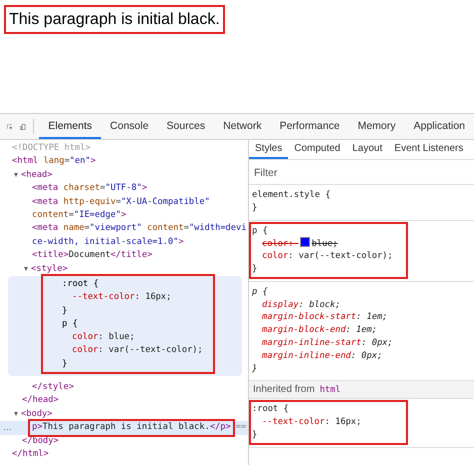  I want to click on styles-tab: Styles, so click(268, 149).